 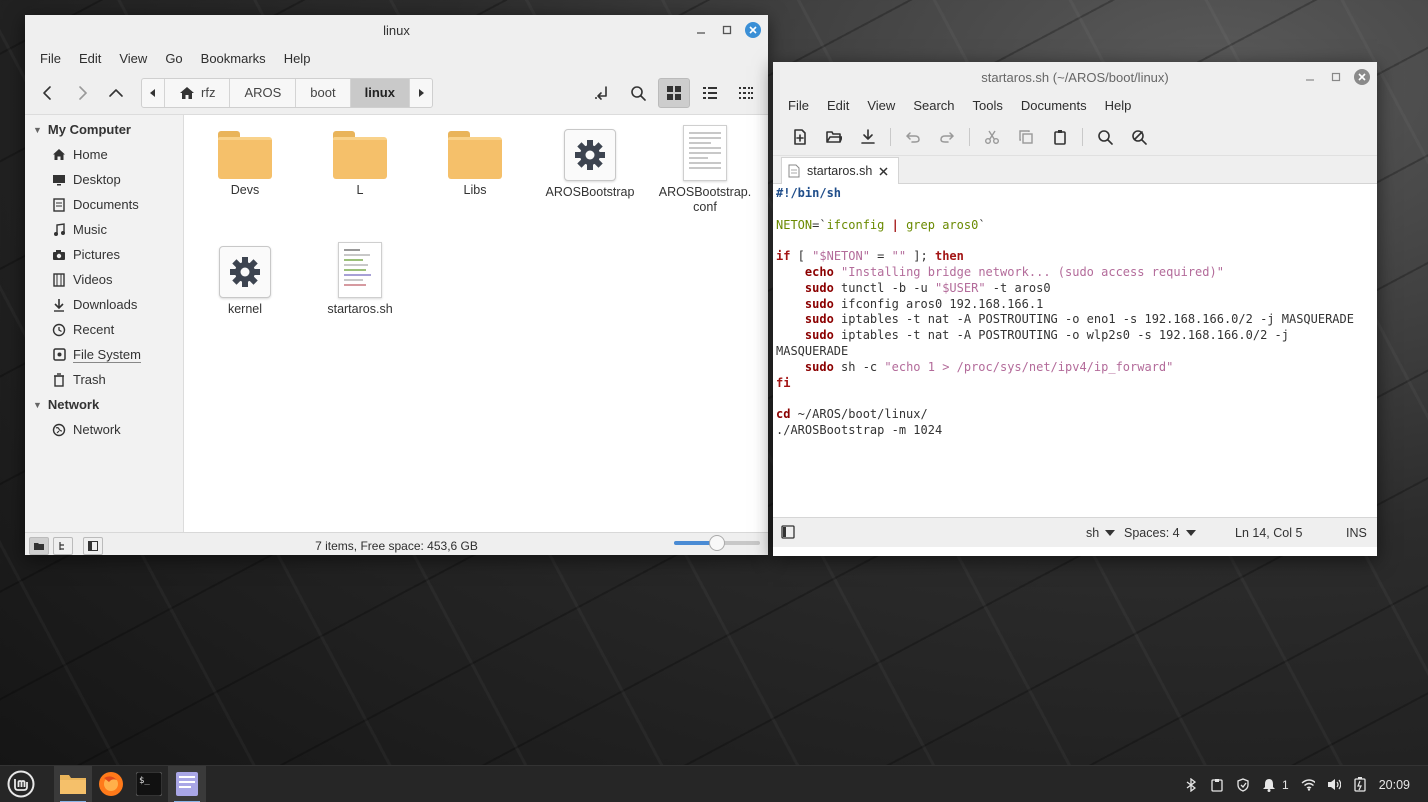 I want to click on notifications: 1, so click(x=1275, y=785).